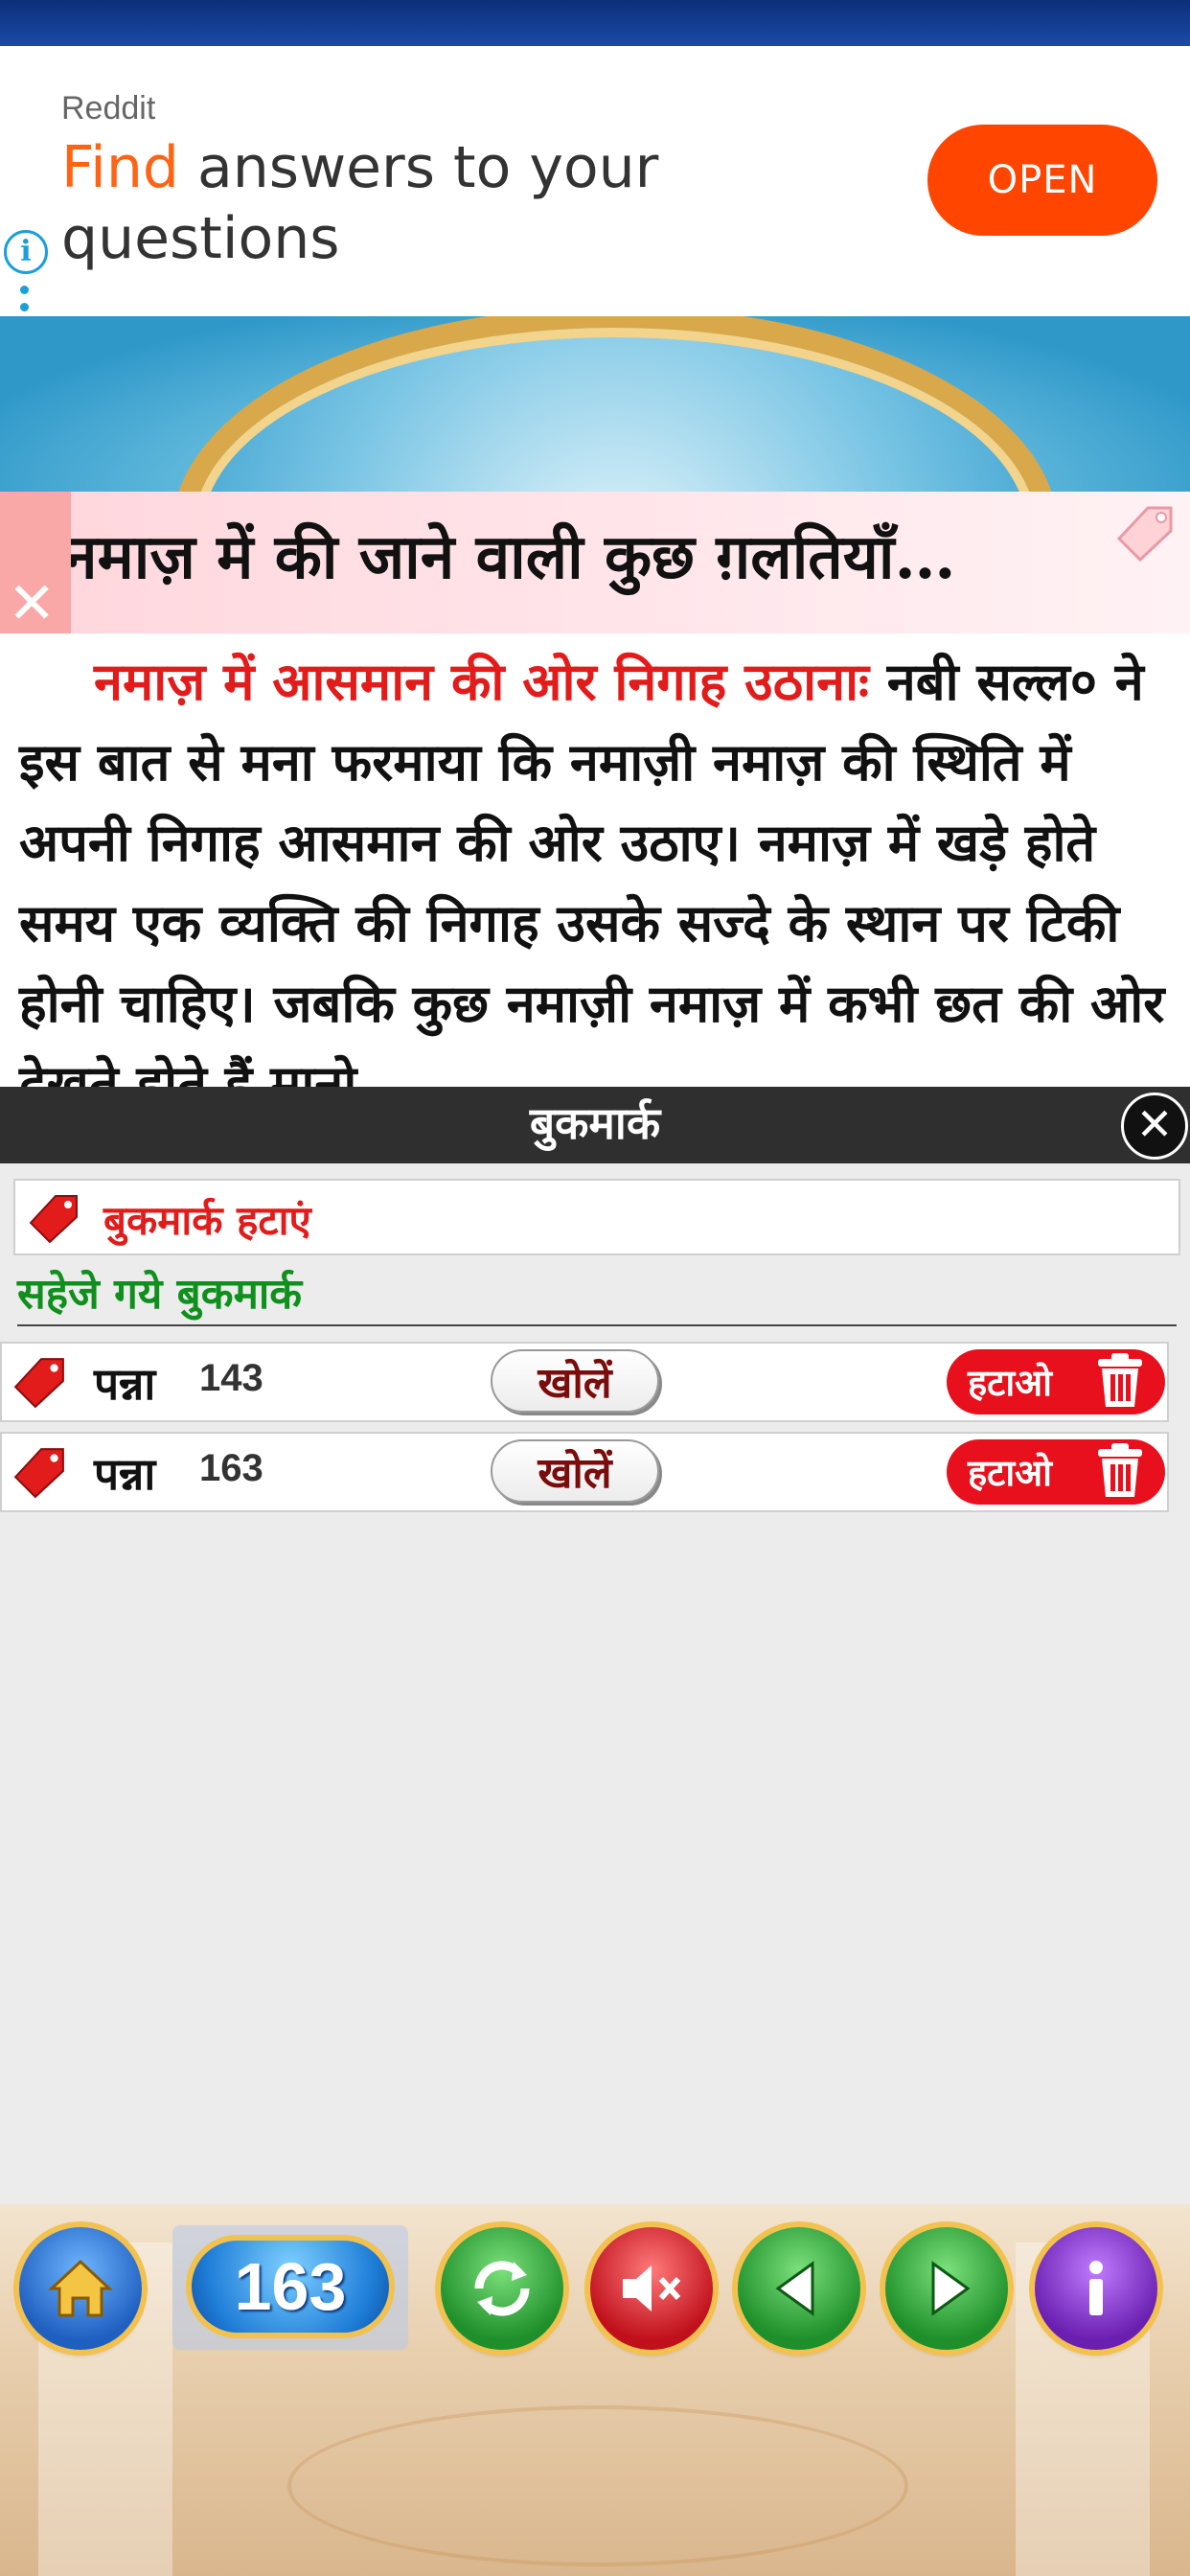 The width and height of the screenshot is (1190, 2576). What do you see at coordinates (596, 1217) in the screenshot?
I see `remove-bookmark-button: बुकमार्क हटाएं` at bounding box center [596, 1217].